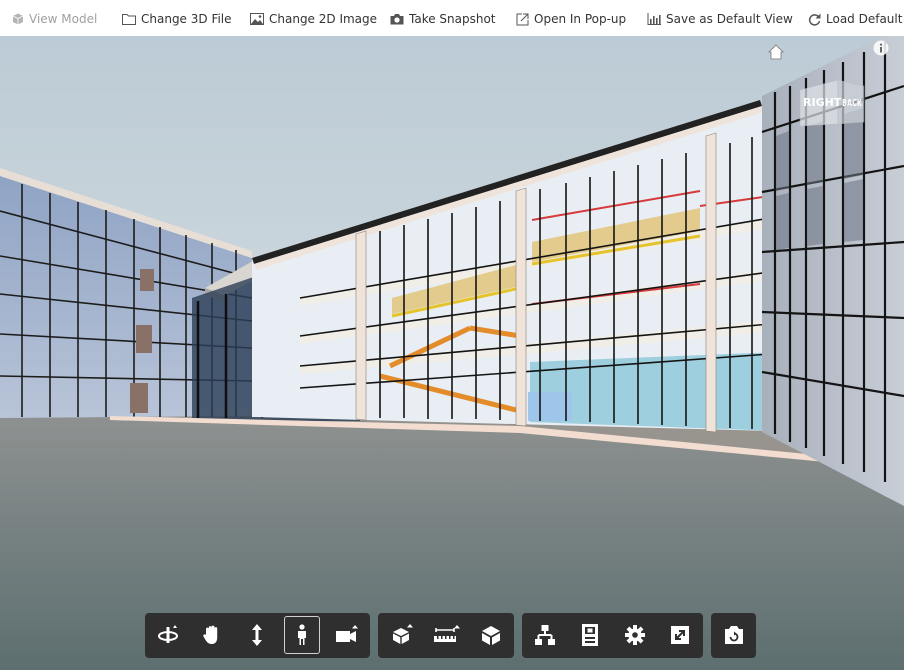 The width and height of the screenshot is (904, 670). I want to click on viewcube-back-face: BACK, so click(852, 103).